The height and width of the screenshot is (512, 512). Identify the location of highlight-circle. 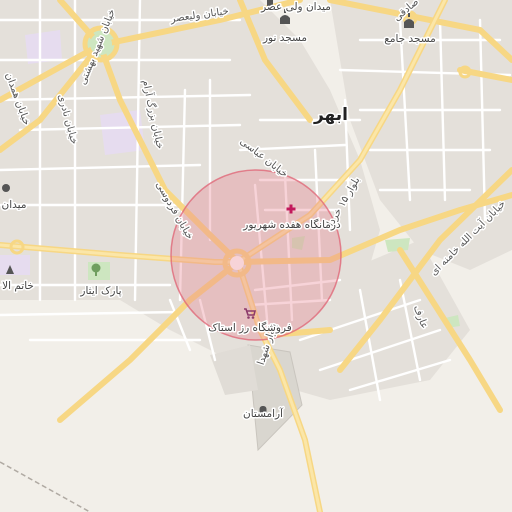
(256, 255).